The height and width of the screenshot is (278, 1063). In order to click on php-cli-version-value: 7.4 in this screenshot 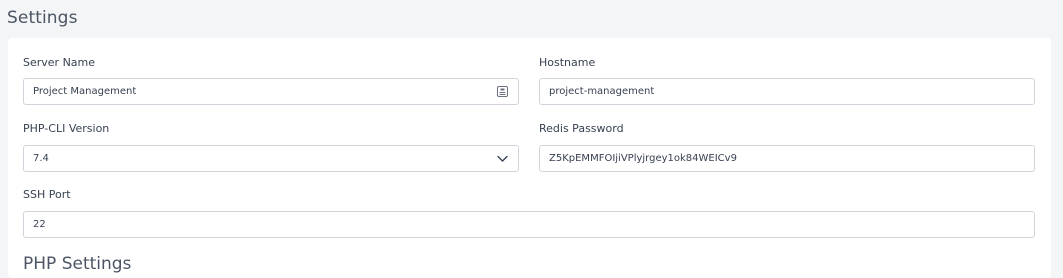, I will do `click(41, 158)`.